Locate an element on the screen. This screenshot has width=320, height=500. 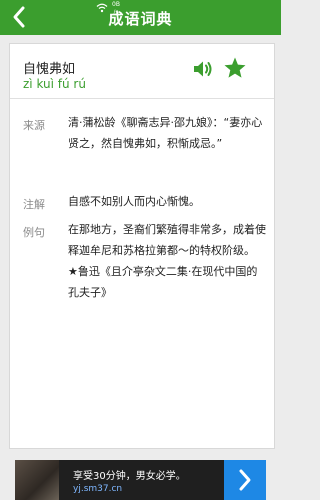
example-label: 例句 is located at coordinates (34, 232).